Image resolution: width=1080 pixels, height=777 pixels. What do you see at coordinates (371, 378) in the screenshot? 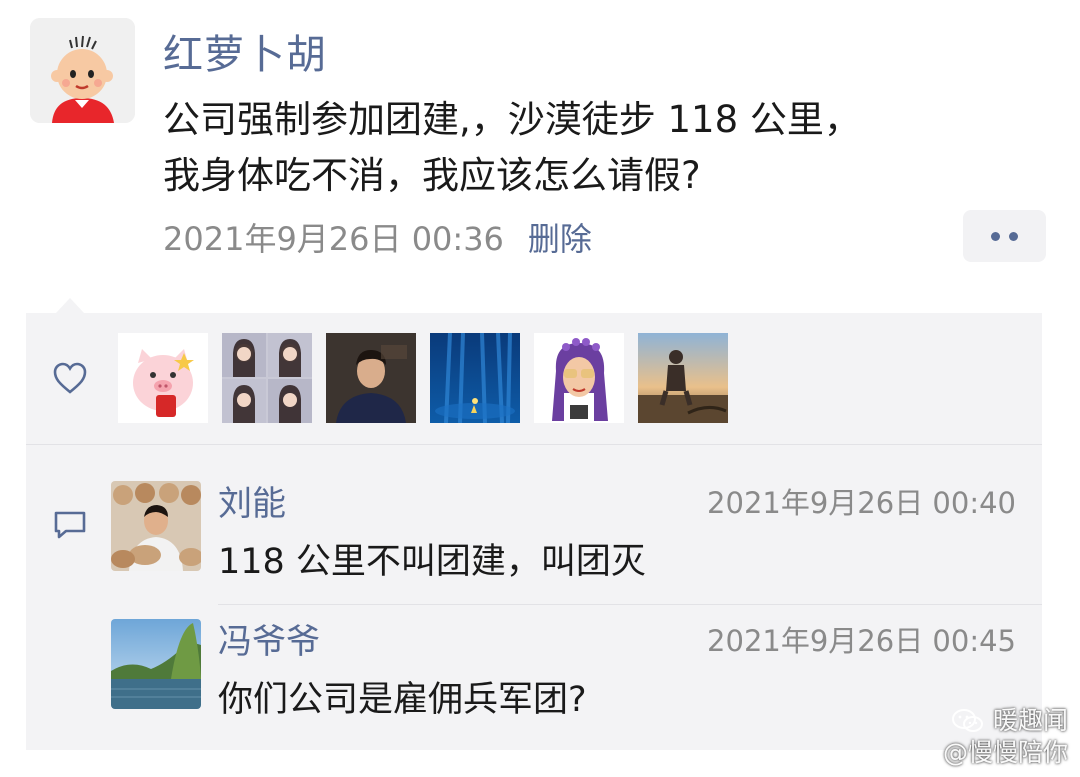
I see `man-portrait-avatar` at bounding box center [371, 378].